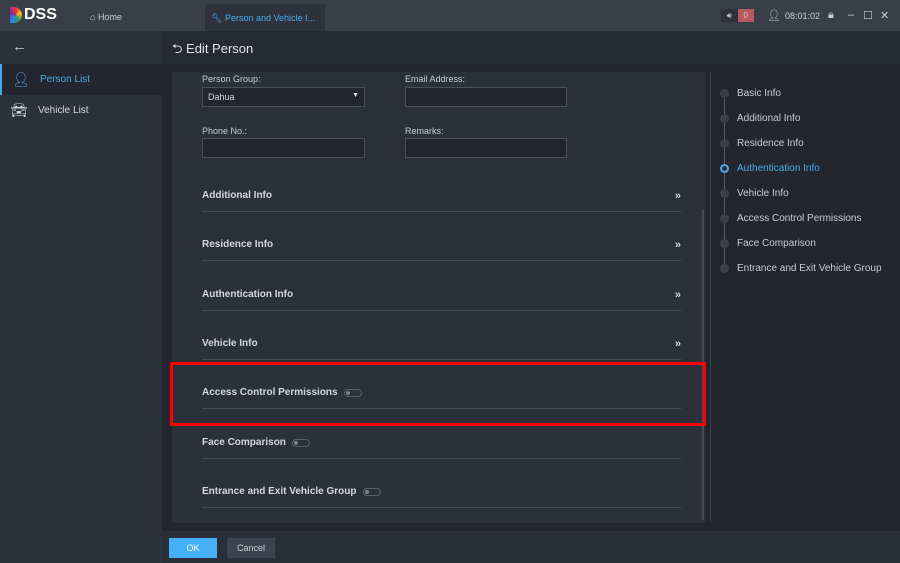 This screenshot has height=563, width=900. I want to click on highlight-box, so click(438, 394).